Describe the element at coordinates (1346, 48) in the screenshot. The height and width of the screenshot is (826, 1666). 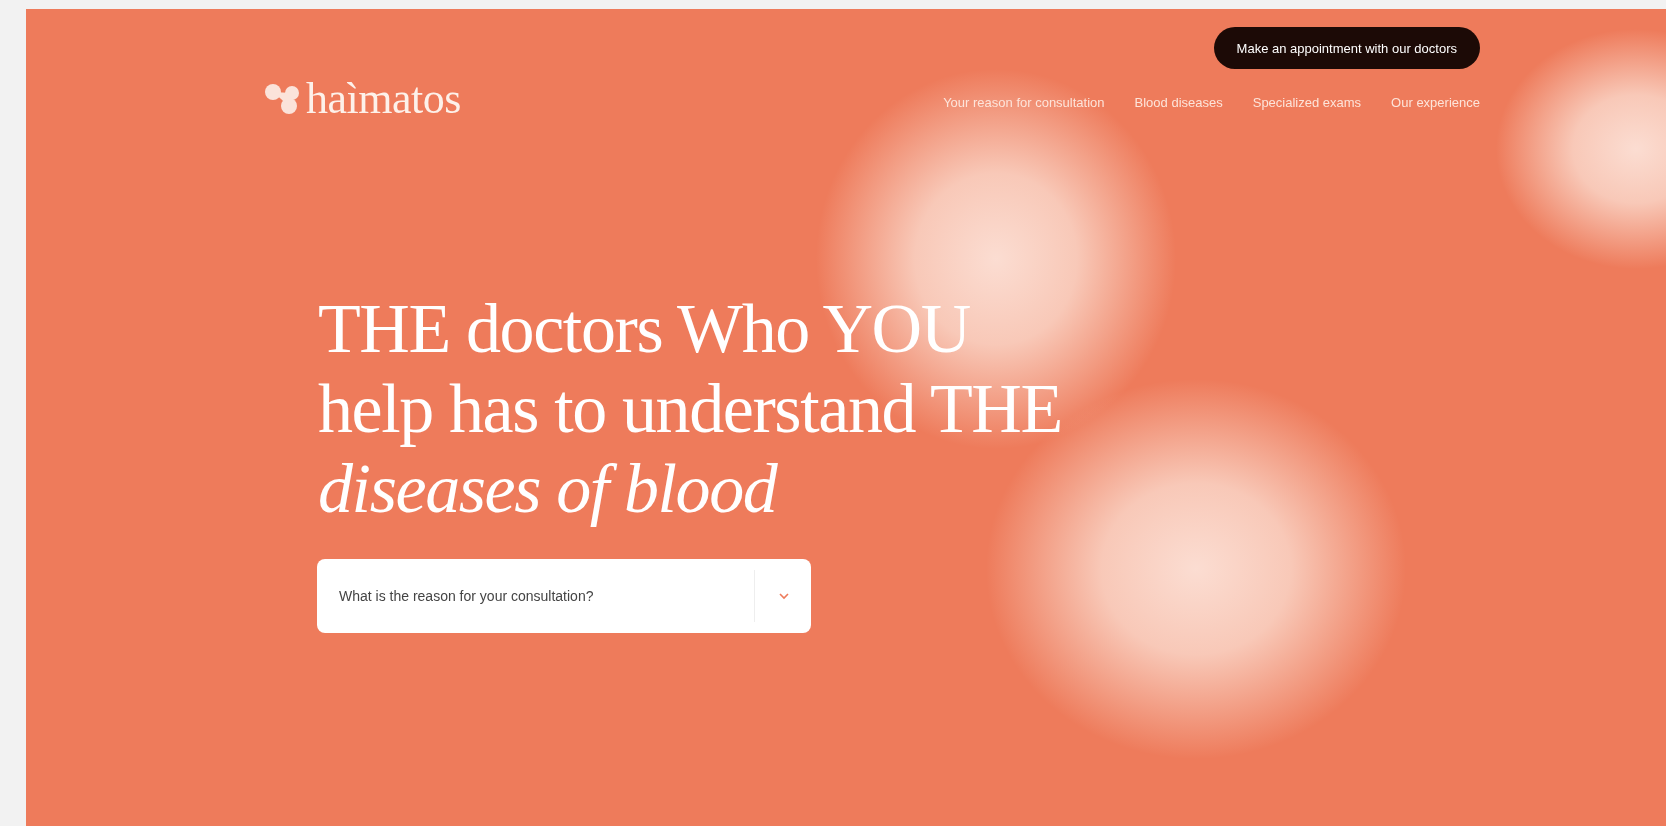
I see `appointment-button: Make an appointment with our doctors` at that location.